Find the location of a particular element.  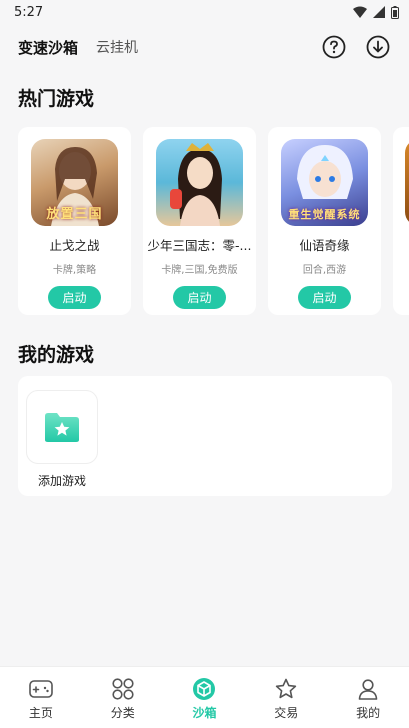

game-card: 重生觉醒系统 仙语奇缘 回合,西游 启动 is located at coordinates (324, 221).